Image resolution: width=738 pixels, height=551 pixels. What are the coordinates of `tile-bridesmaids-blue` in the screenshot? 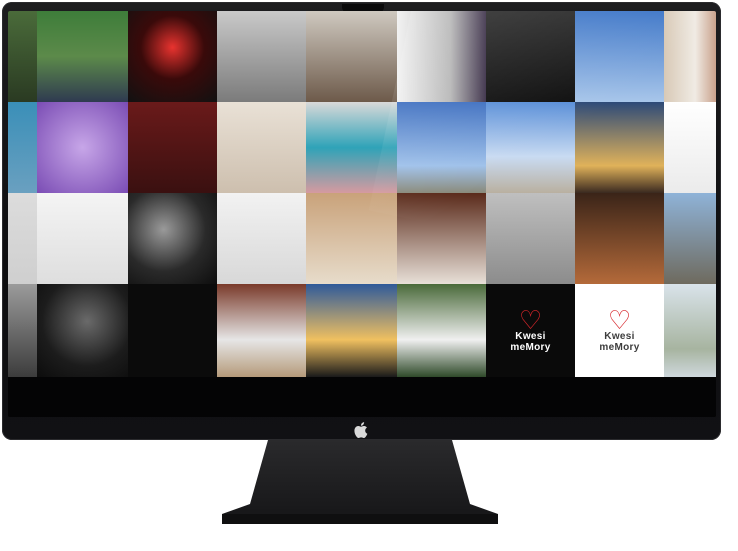 It's located at (22, 147).